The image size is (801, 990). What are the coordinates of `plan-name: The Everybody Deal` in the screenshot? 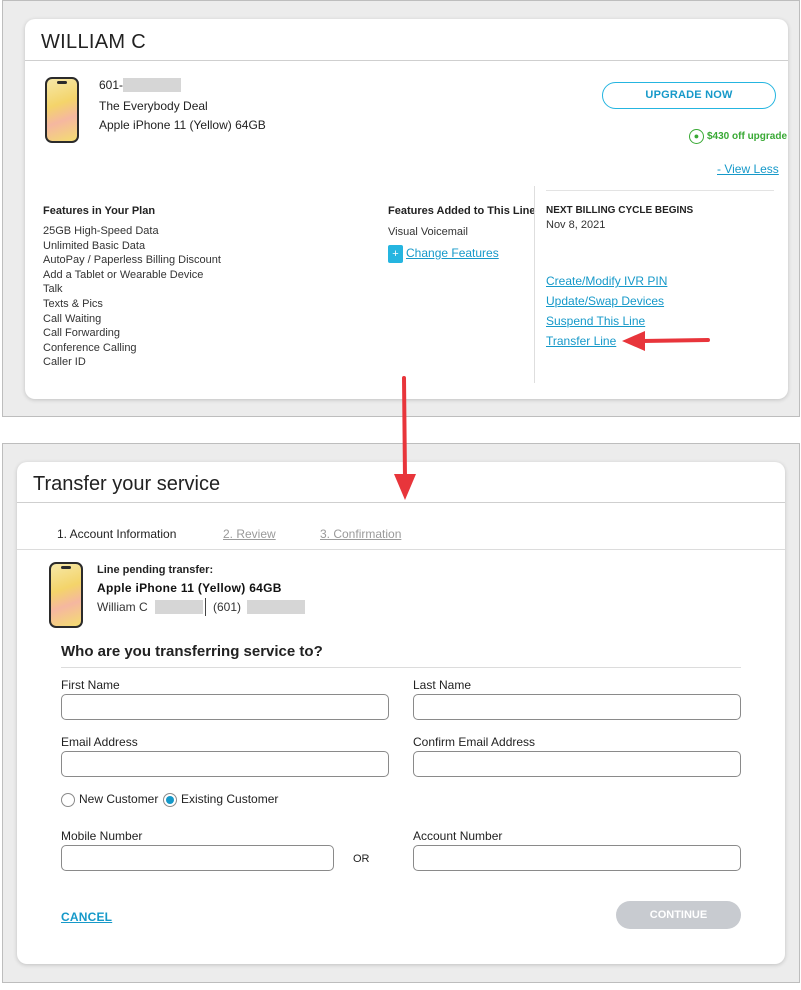 It's located at (153, 106).